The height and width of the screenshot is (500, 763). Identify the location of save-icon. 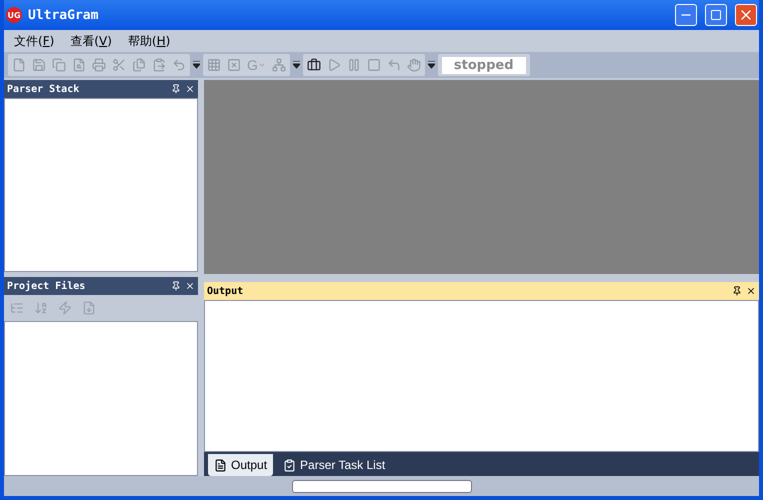
(39, 65).